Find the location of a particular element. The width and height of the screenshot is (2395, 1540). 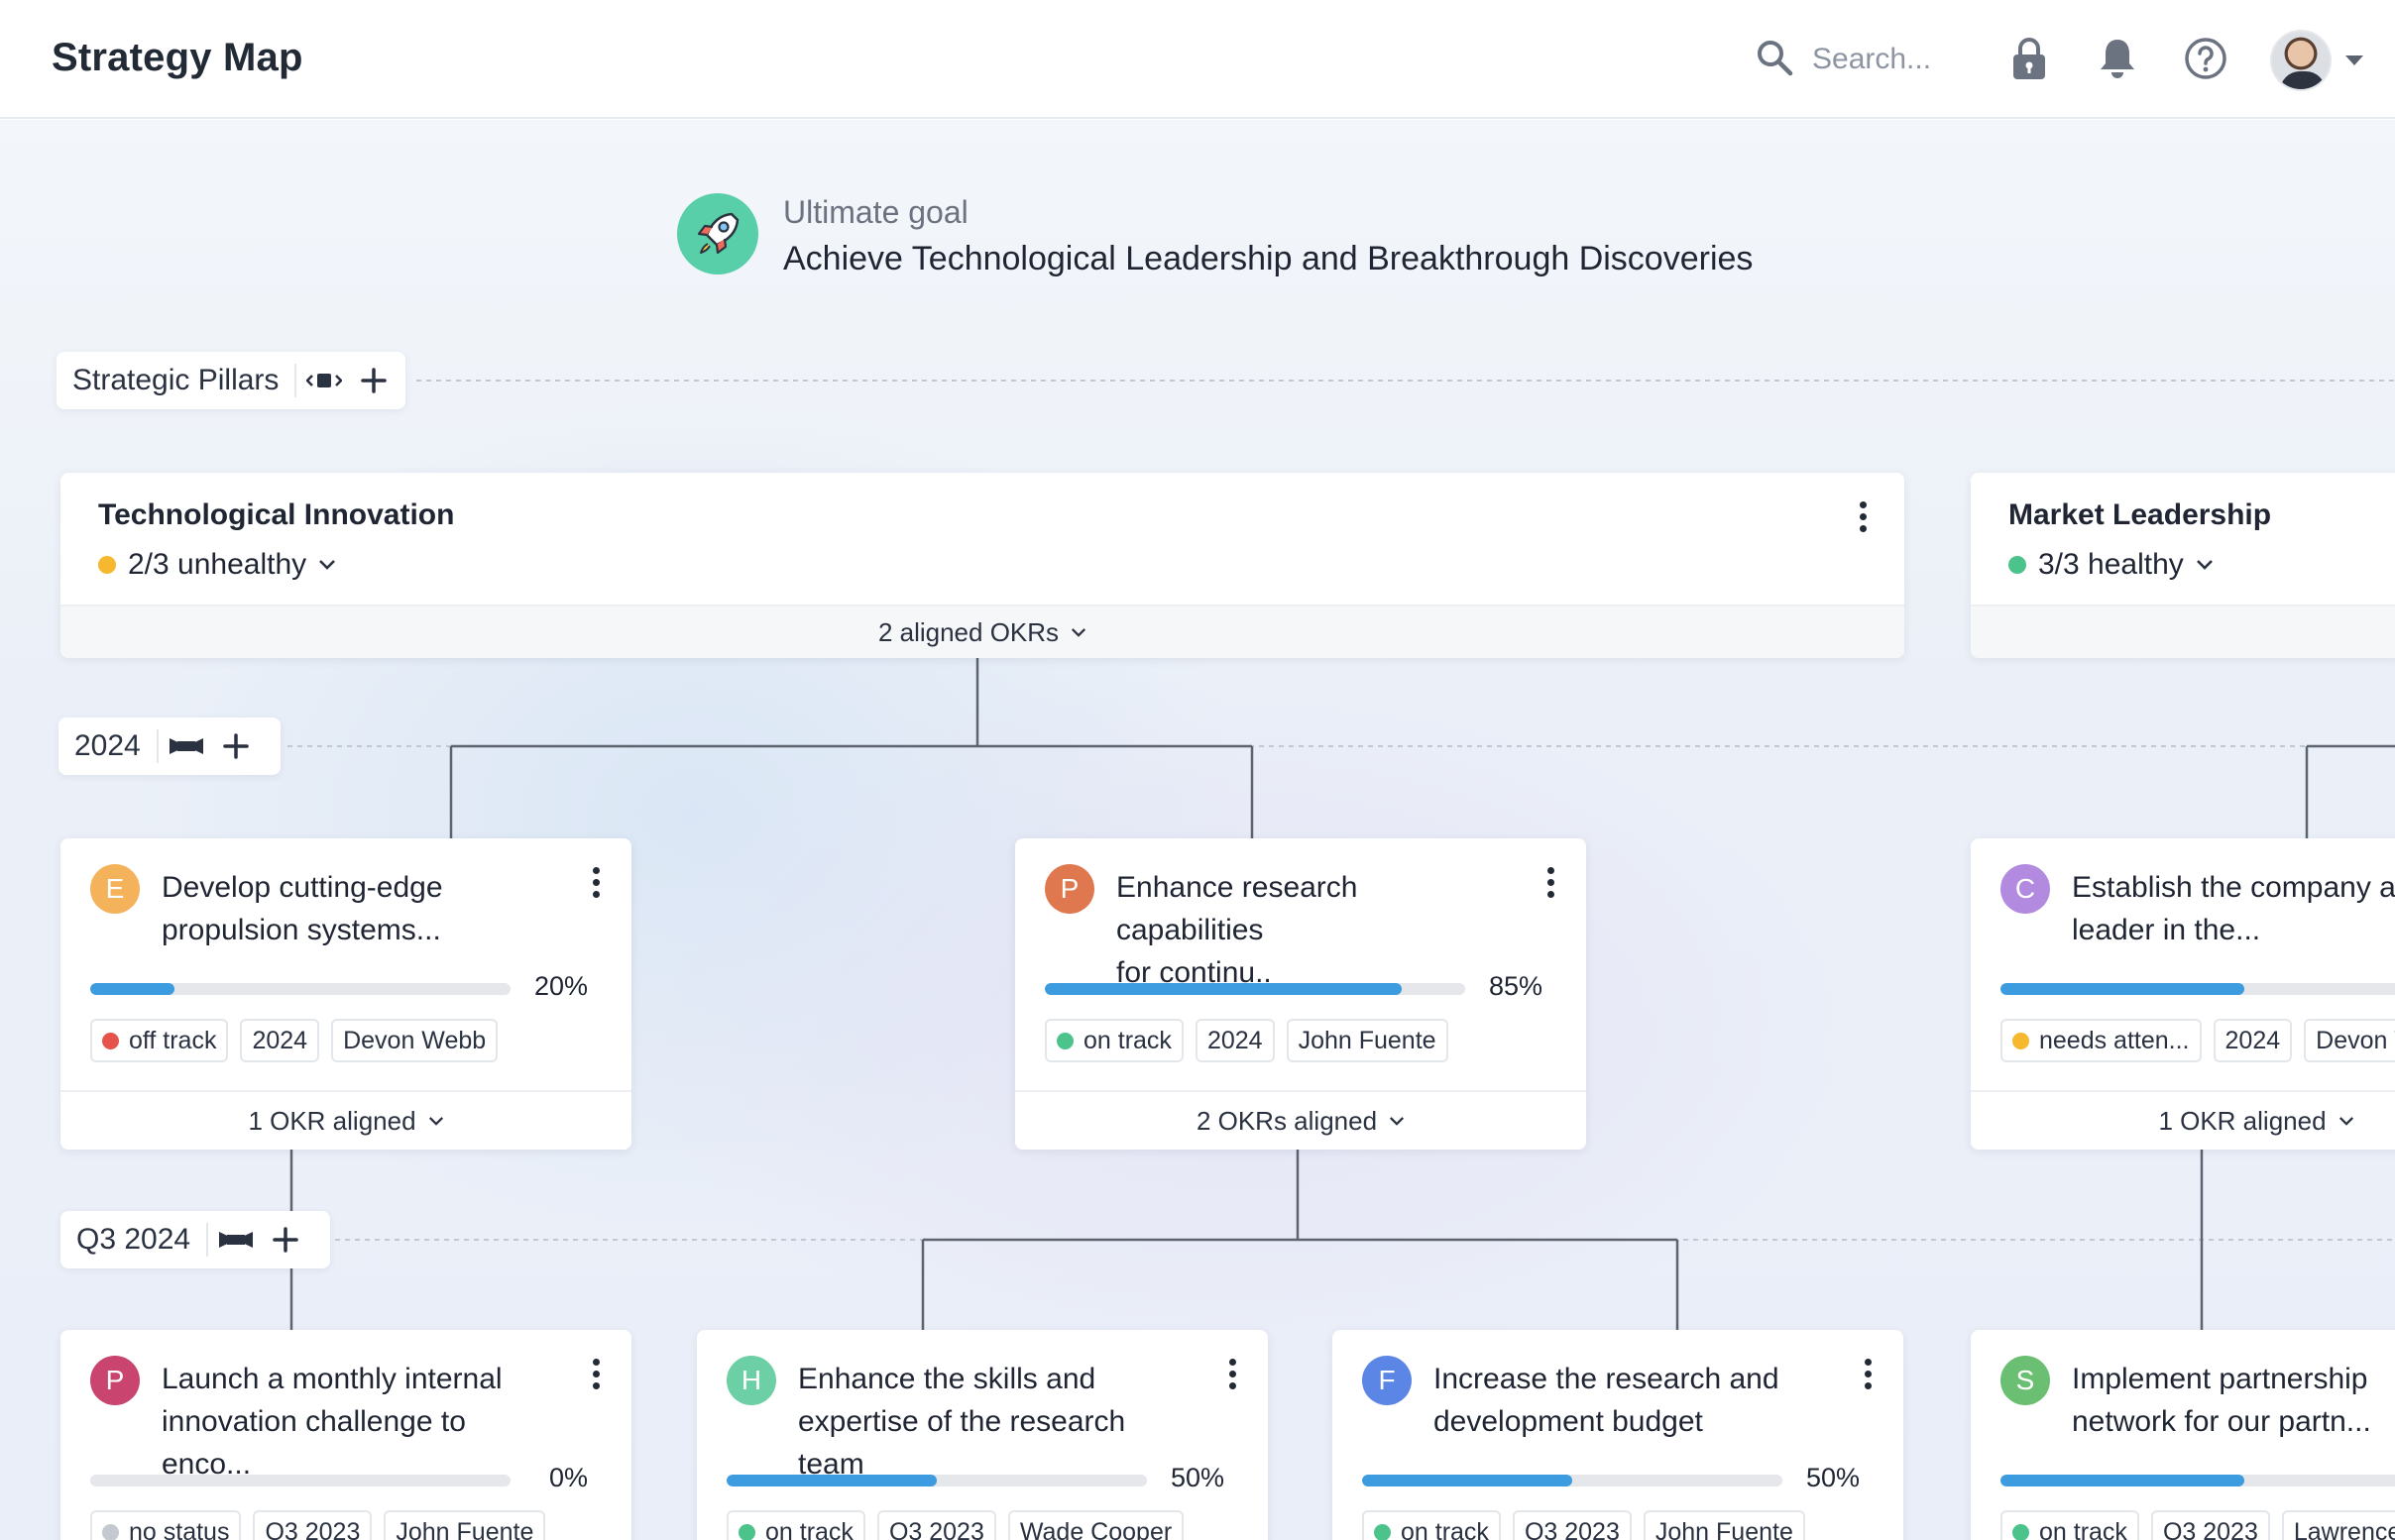

owner-avatar: S is located at coordinates (2025, 1380).